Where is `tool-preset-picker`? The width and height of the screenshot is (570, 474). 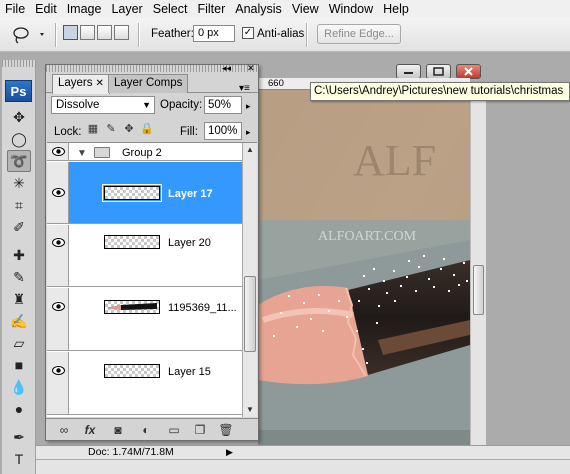 tool-preset-picker is located at coordinates (29, 35).